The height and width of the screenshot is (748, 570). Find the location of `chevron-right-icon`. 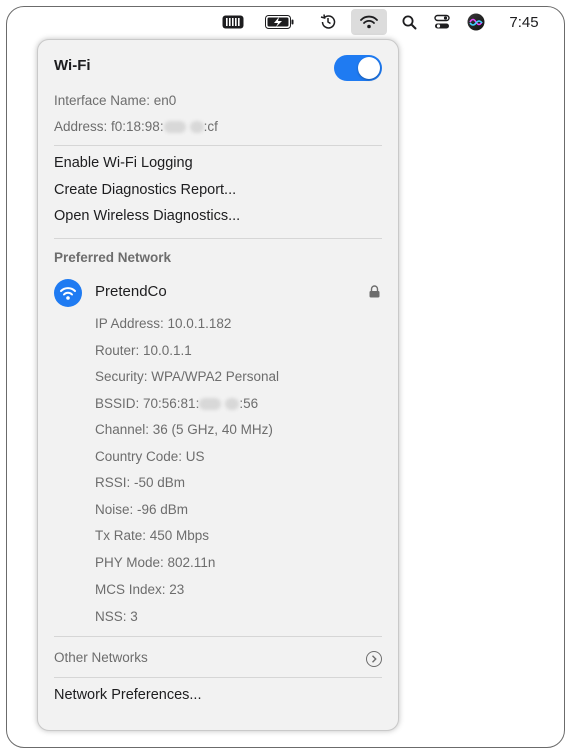

chevron-right-icon is located at coordinates (374, 659).